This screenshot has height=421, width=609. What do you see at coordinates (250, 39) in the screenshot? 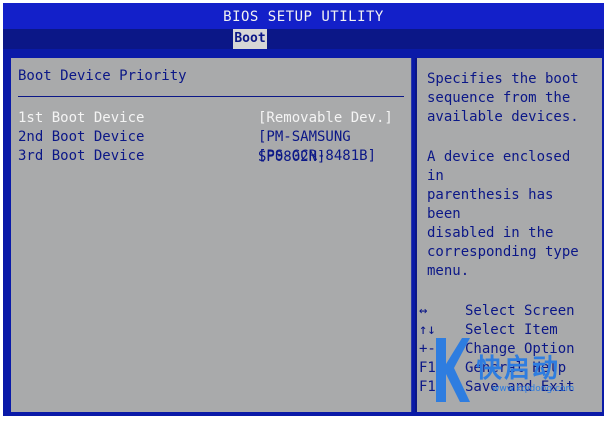
I see `tab-boot: Boot` at bounding box center [250, 39].